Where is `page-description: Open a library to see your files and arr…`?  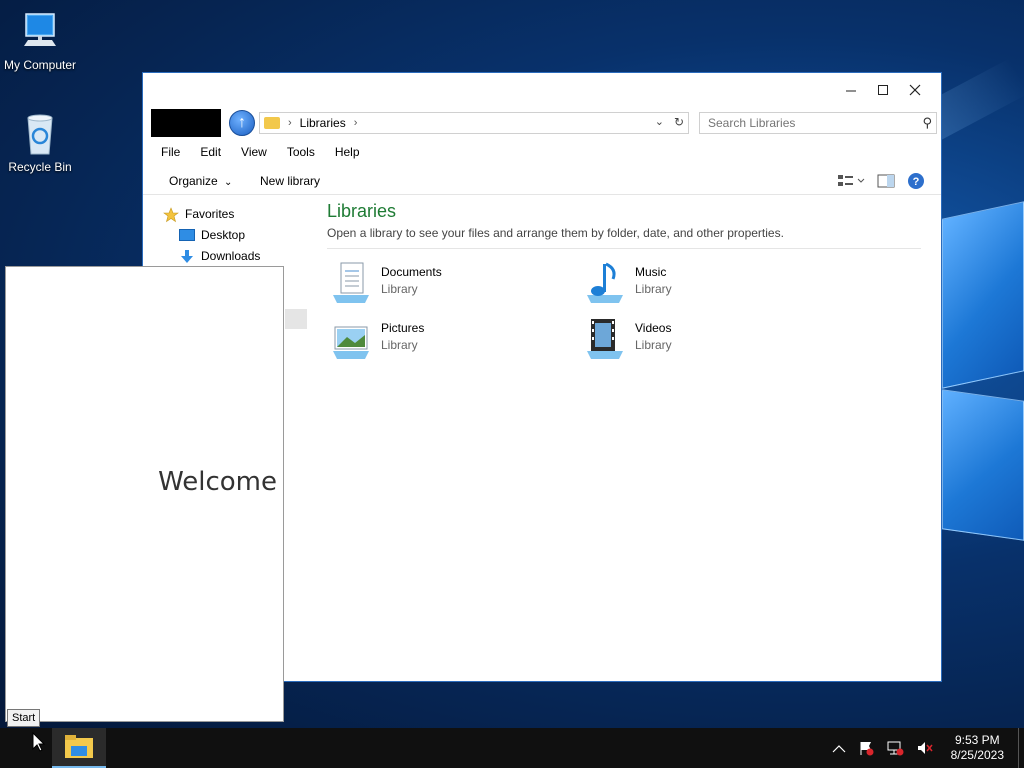 page-description: Open a library to see your files and arr… is located at coordinates (624, 237).